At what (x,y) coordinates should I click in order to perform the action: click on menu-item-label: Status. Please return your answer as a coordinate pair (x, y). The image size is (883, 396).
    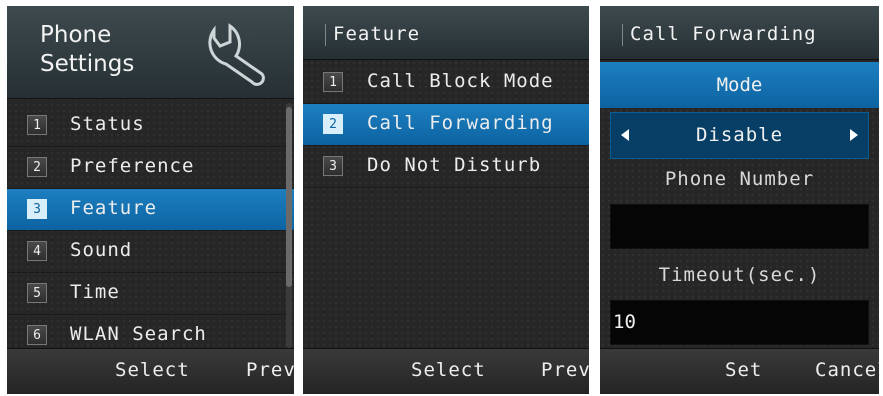
    Looking at the image, I should click on (107, 124).